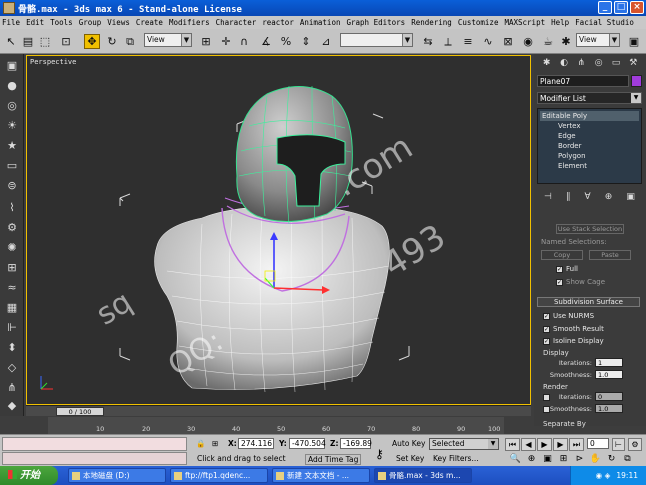  I want to click on time-slider: 0 / 100, so click(278, 410).